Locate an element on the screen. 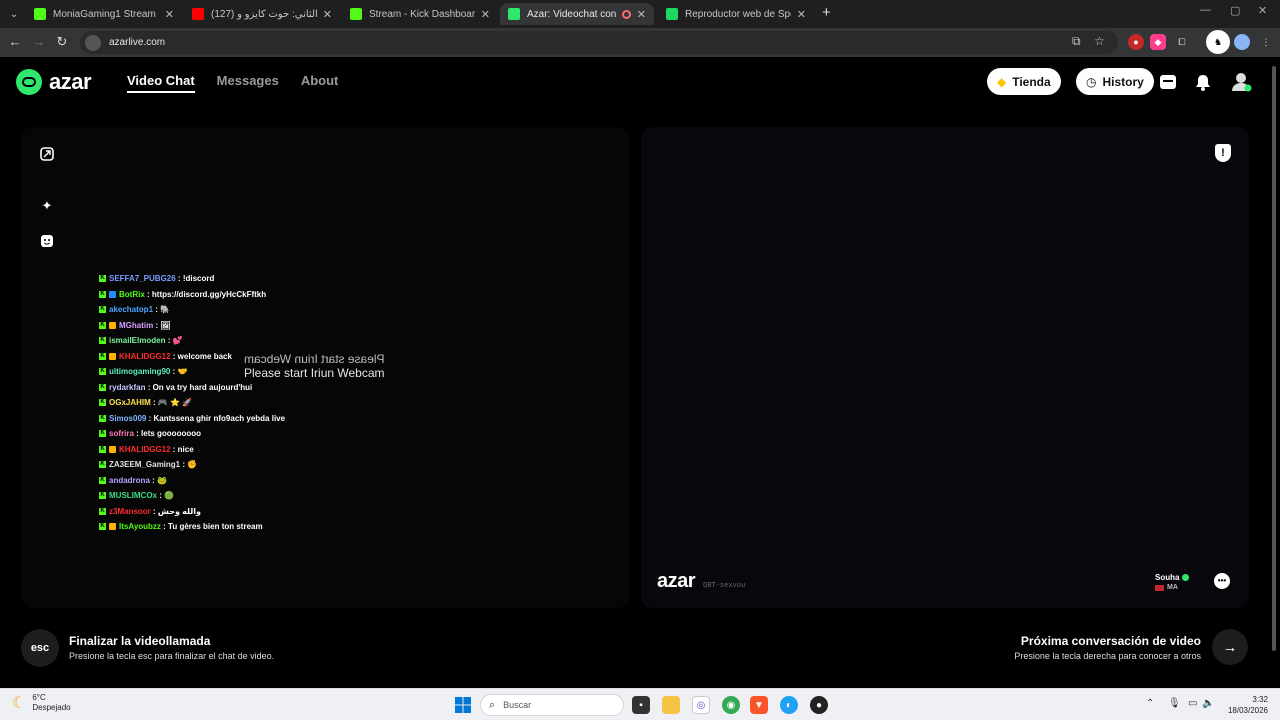  chat-text: Kantssena ghir nfo9ach yebda live is located at coordinates (219, 418).